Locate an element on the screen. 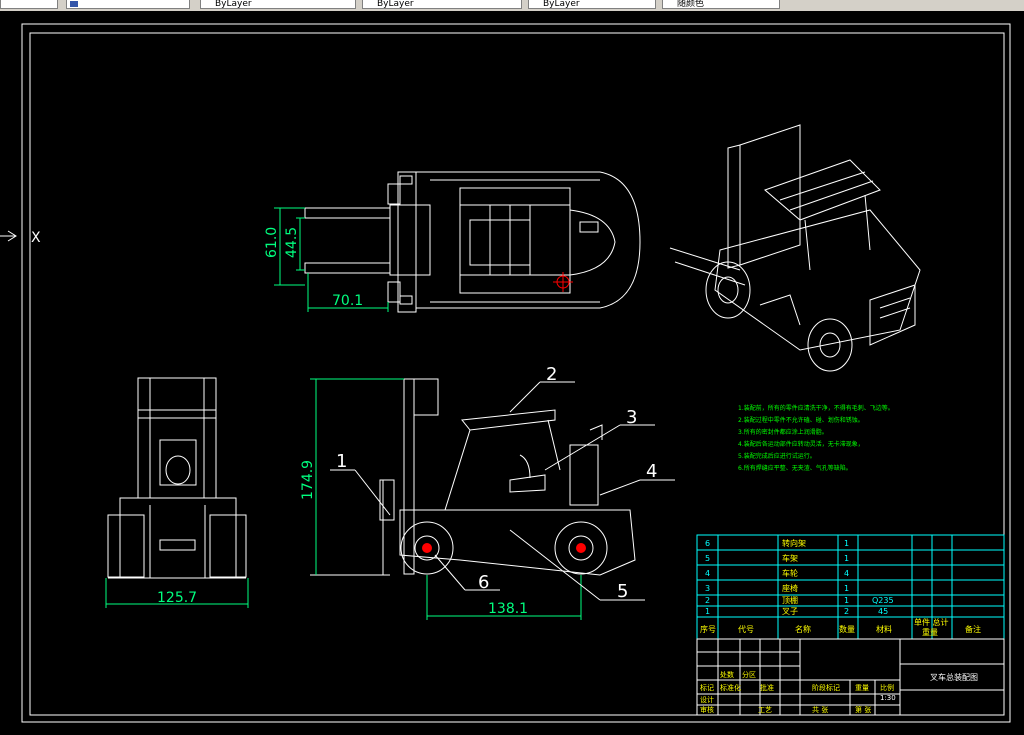 This screenshot has height=735, width=1024. balloon-5: 5 is located at coordinates (622, 591).